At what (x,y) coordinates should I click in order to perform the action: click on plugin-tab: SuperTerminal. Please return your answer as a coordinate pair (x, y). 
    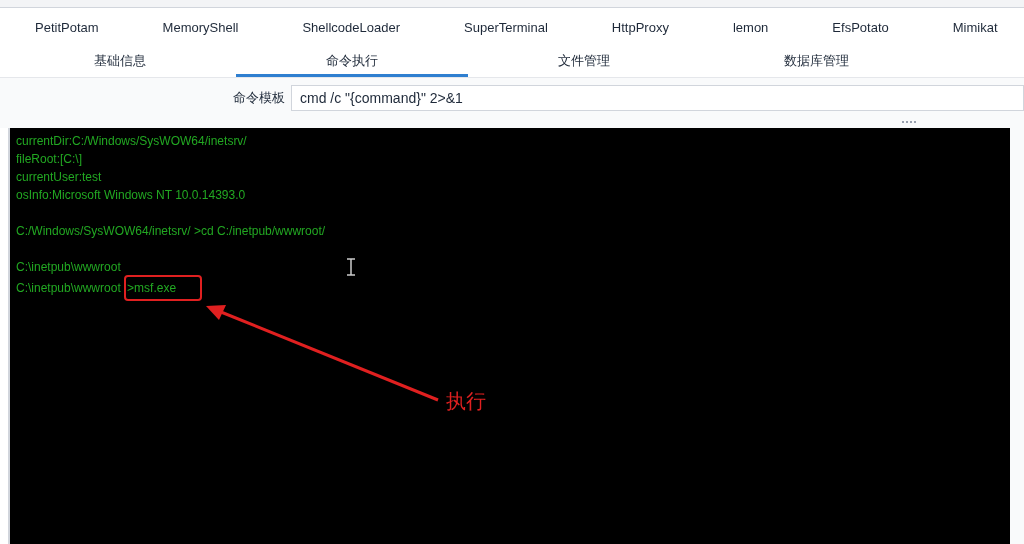
    Looking at the image, I should click on (506, 28).